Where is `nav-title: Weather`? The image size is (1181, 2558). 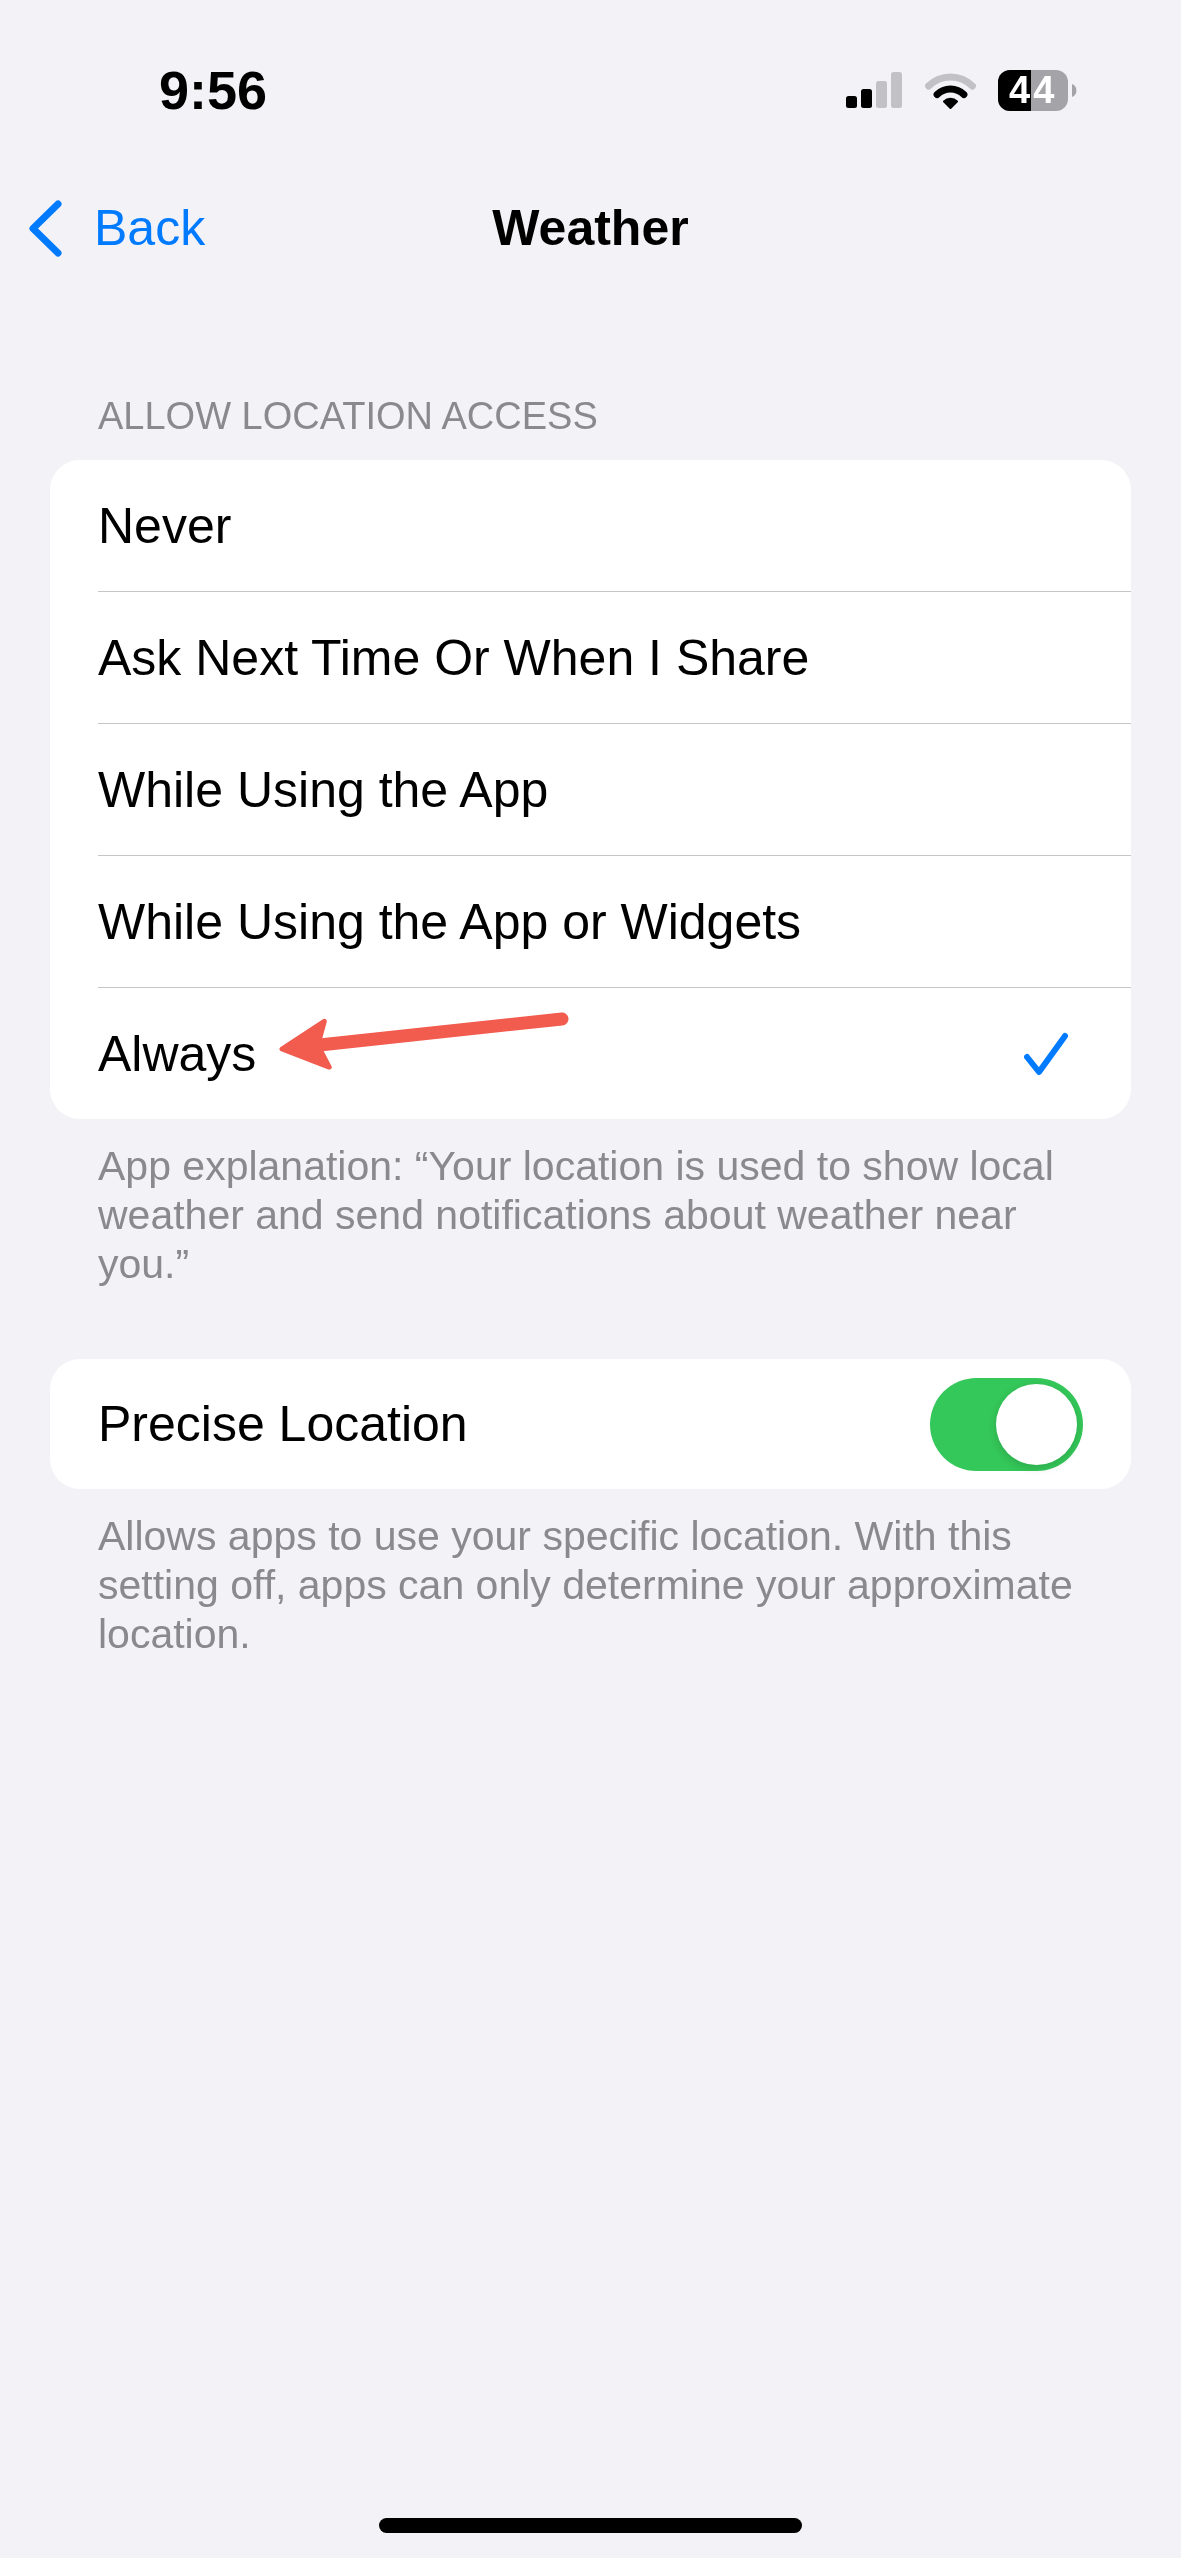 nav-title: Weather is located at coordinates (590, 228).